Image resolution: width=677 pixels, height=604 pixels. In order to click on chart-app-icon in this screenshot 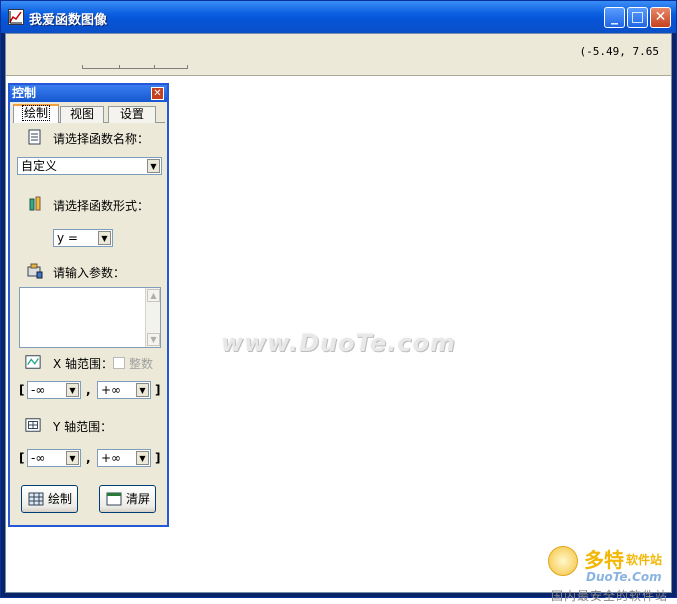, I will do `click(16, 17)`.